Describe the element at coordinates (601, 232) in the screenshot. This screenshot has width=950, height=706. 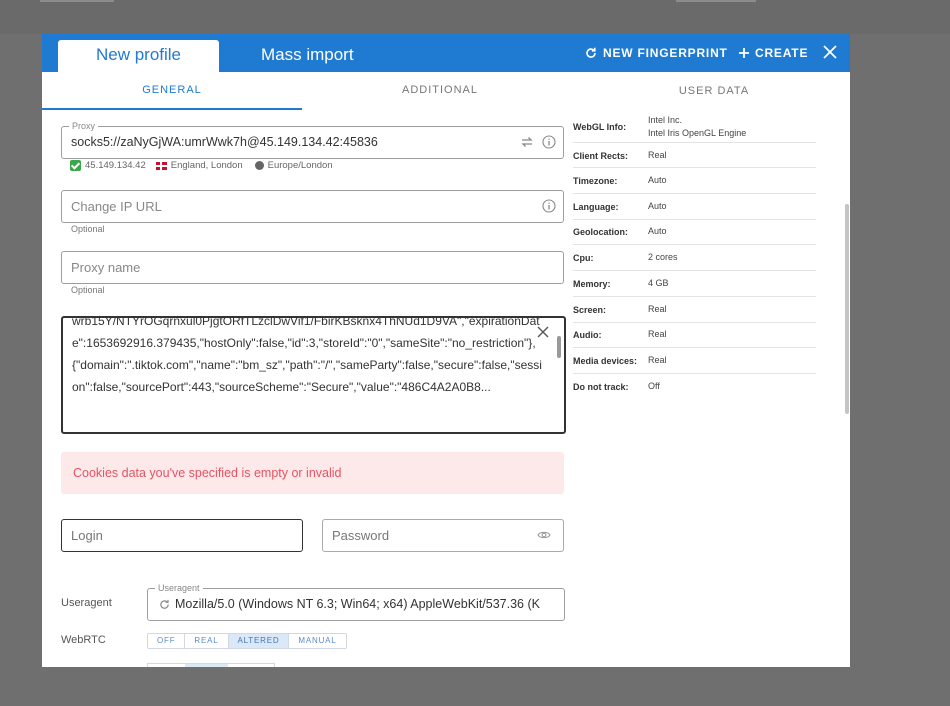
I see `fp-key: Geolocation:` at that location.